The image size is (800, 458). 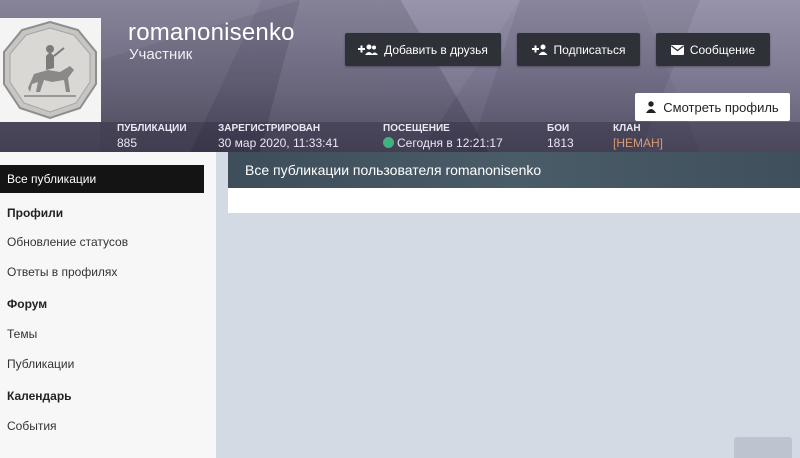 What do you see at coordinates (763, 447) in the screenshot?
I see `scroll-to-top-button` at bounding box center [763, 447].